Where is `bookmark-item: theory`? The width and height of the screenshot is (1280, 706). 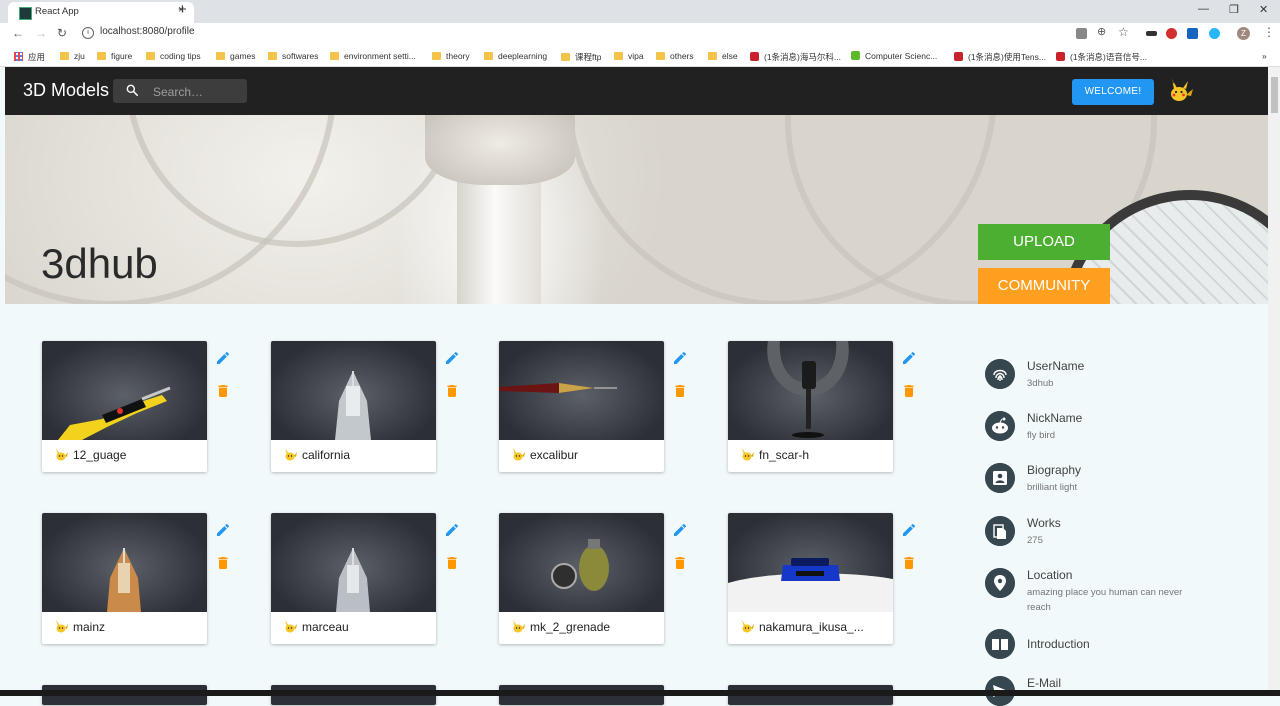 bookmark-item: theory is located at coordinates (451, 56).